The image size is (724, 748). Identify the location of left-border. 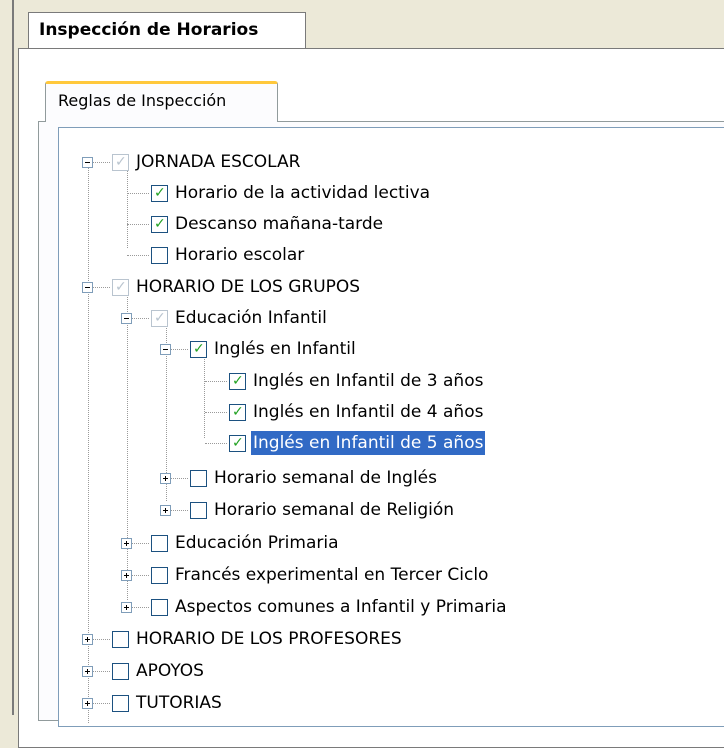
(8, 357).